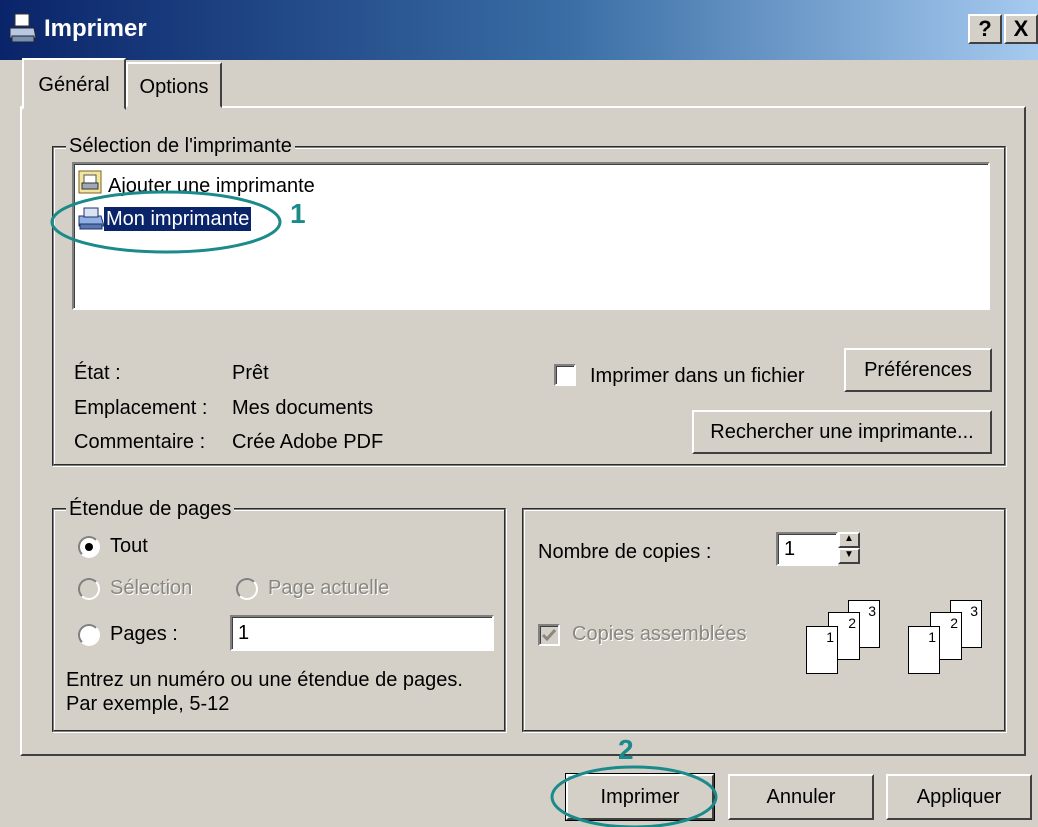  Describe the element at coordinates (74, 108) in the screenshot. I see `tab-join` at that location.